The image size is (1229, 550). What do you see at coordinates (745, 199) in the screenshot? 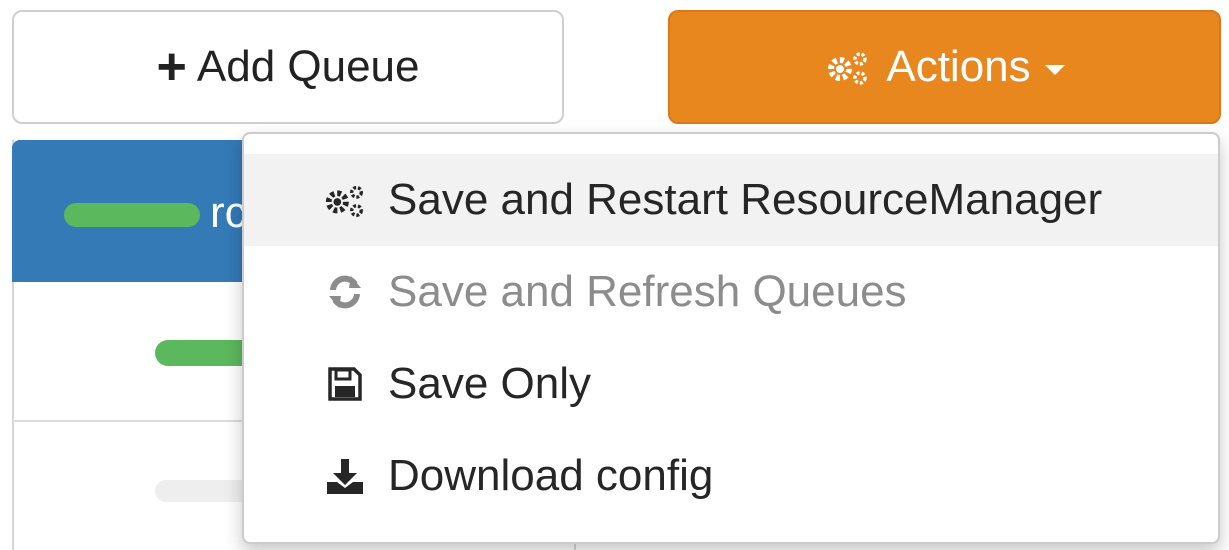
I see `menu-item-label: Save and Restart ResourceManager` at bounding box center [745, 199].